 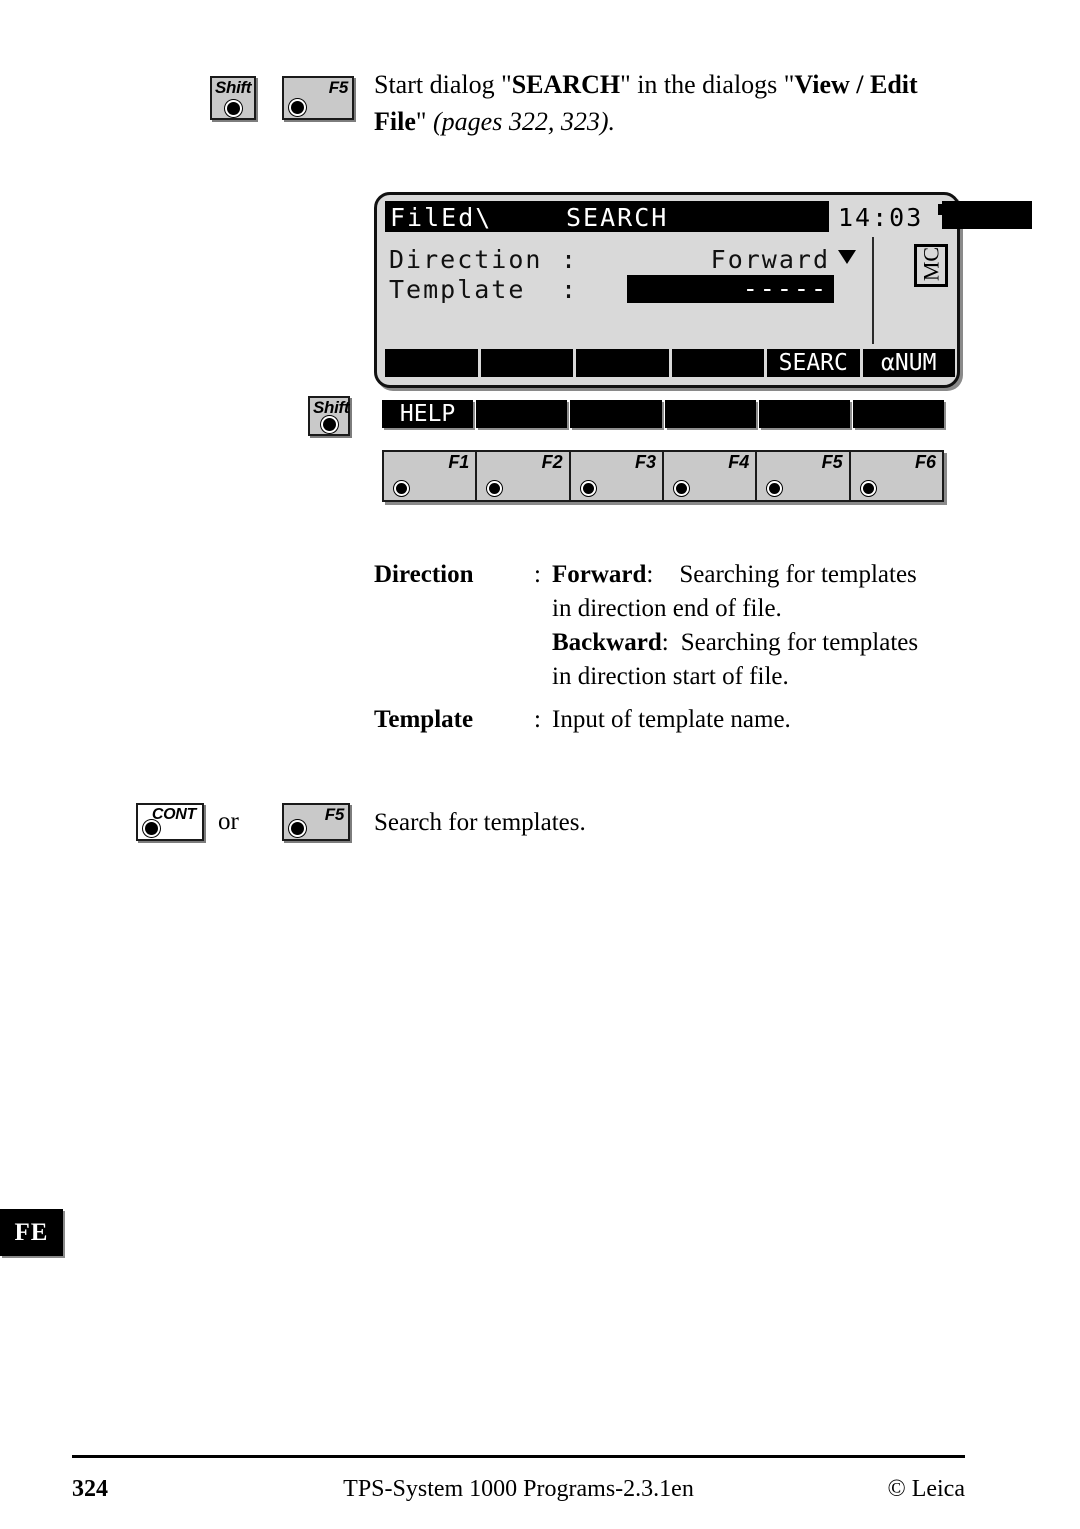 What do you see at coordinates (552, 462) in the screenshot?
I see `function-key-f2-label: F2` at bounding box center [552, 462].